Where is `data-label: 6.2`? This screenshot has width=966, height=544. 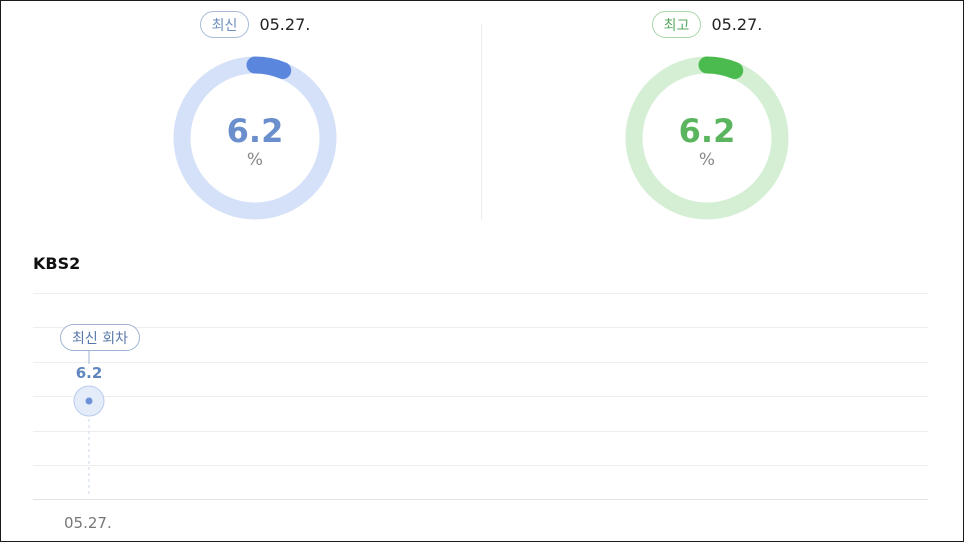
data-label: 6.2 is located at coordinates (89, 373).